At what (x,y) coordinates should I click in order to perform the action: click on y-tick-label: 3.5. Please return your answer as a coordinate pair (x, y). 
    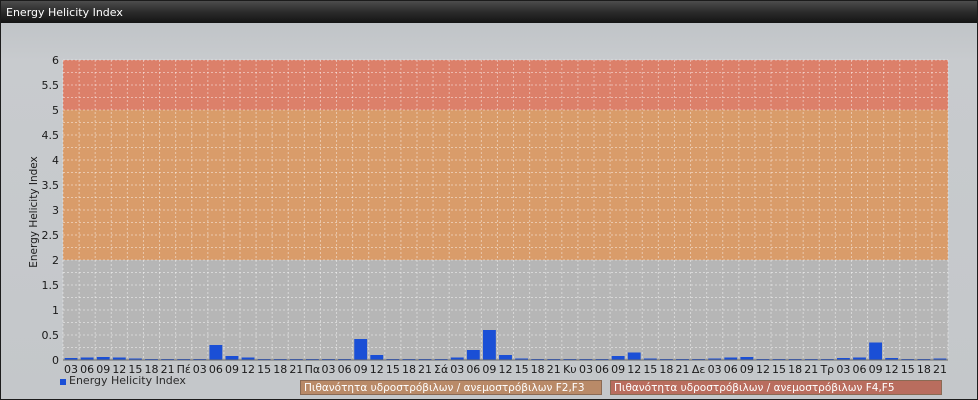
    Looking at the image, I should click on (51, 185).